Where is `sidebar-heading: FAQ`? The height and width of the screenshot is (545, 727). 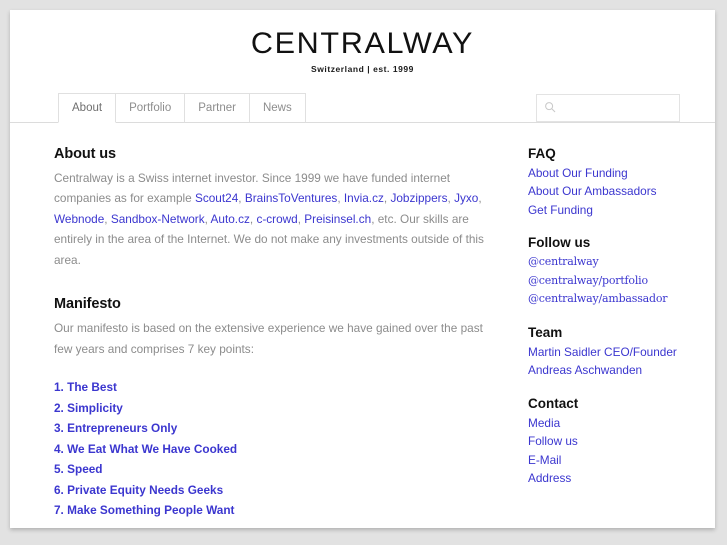 sidebar-heading: FAQ is located at coordinates (542, 153).